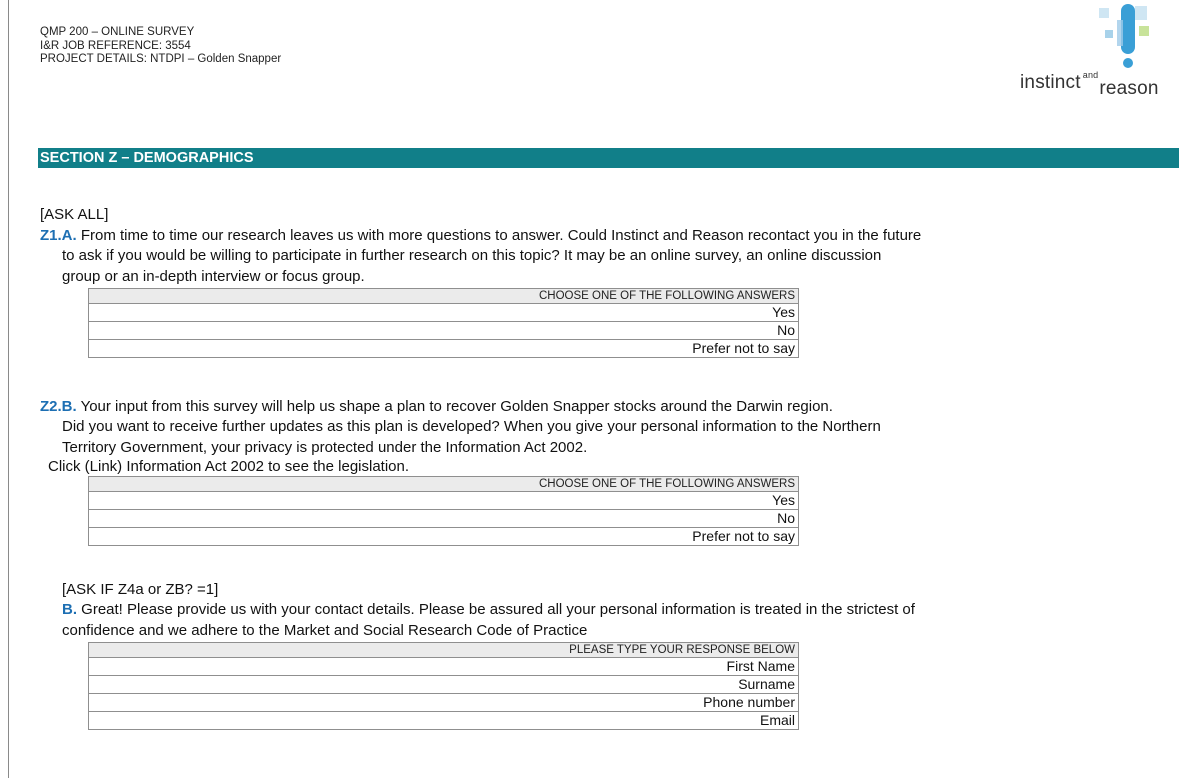  I want to click on surname-field: Surname, so click(443, 684).